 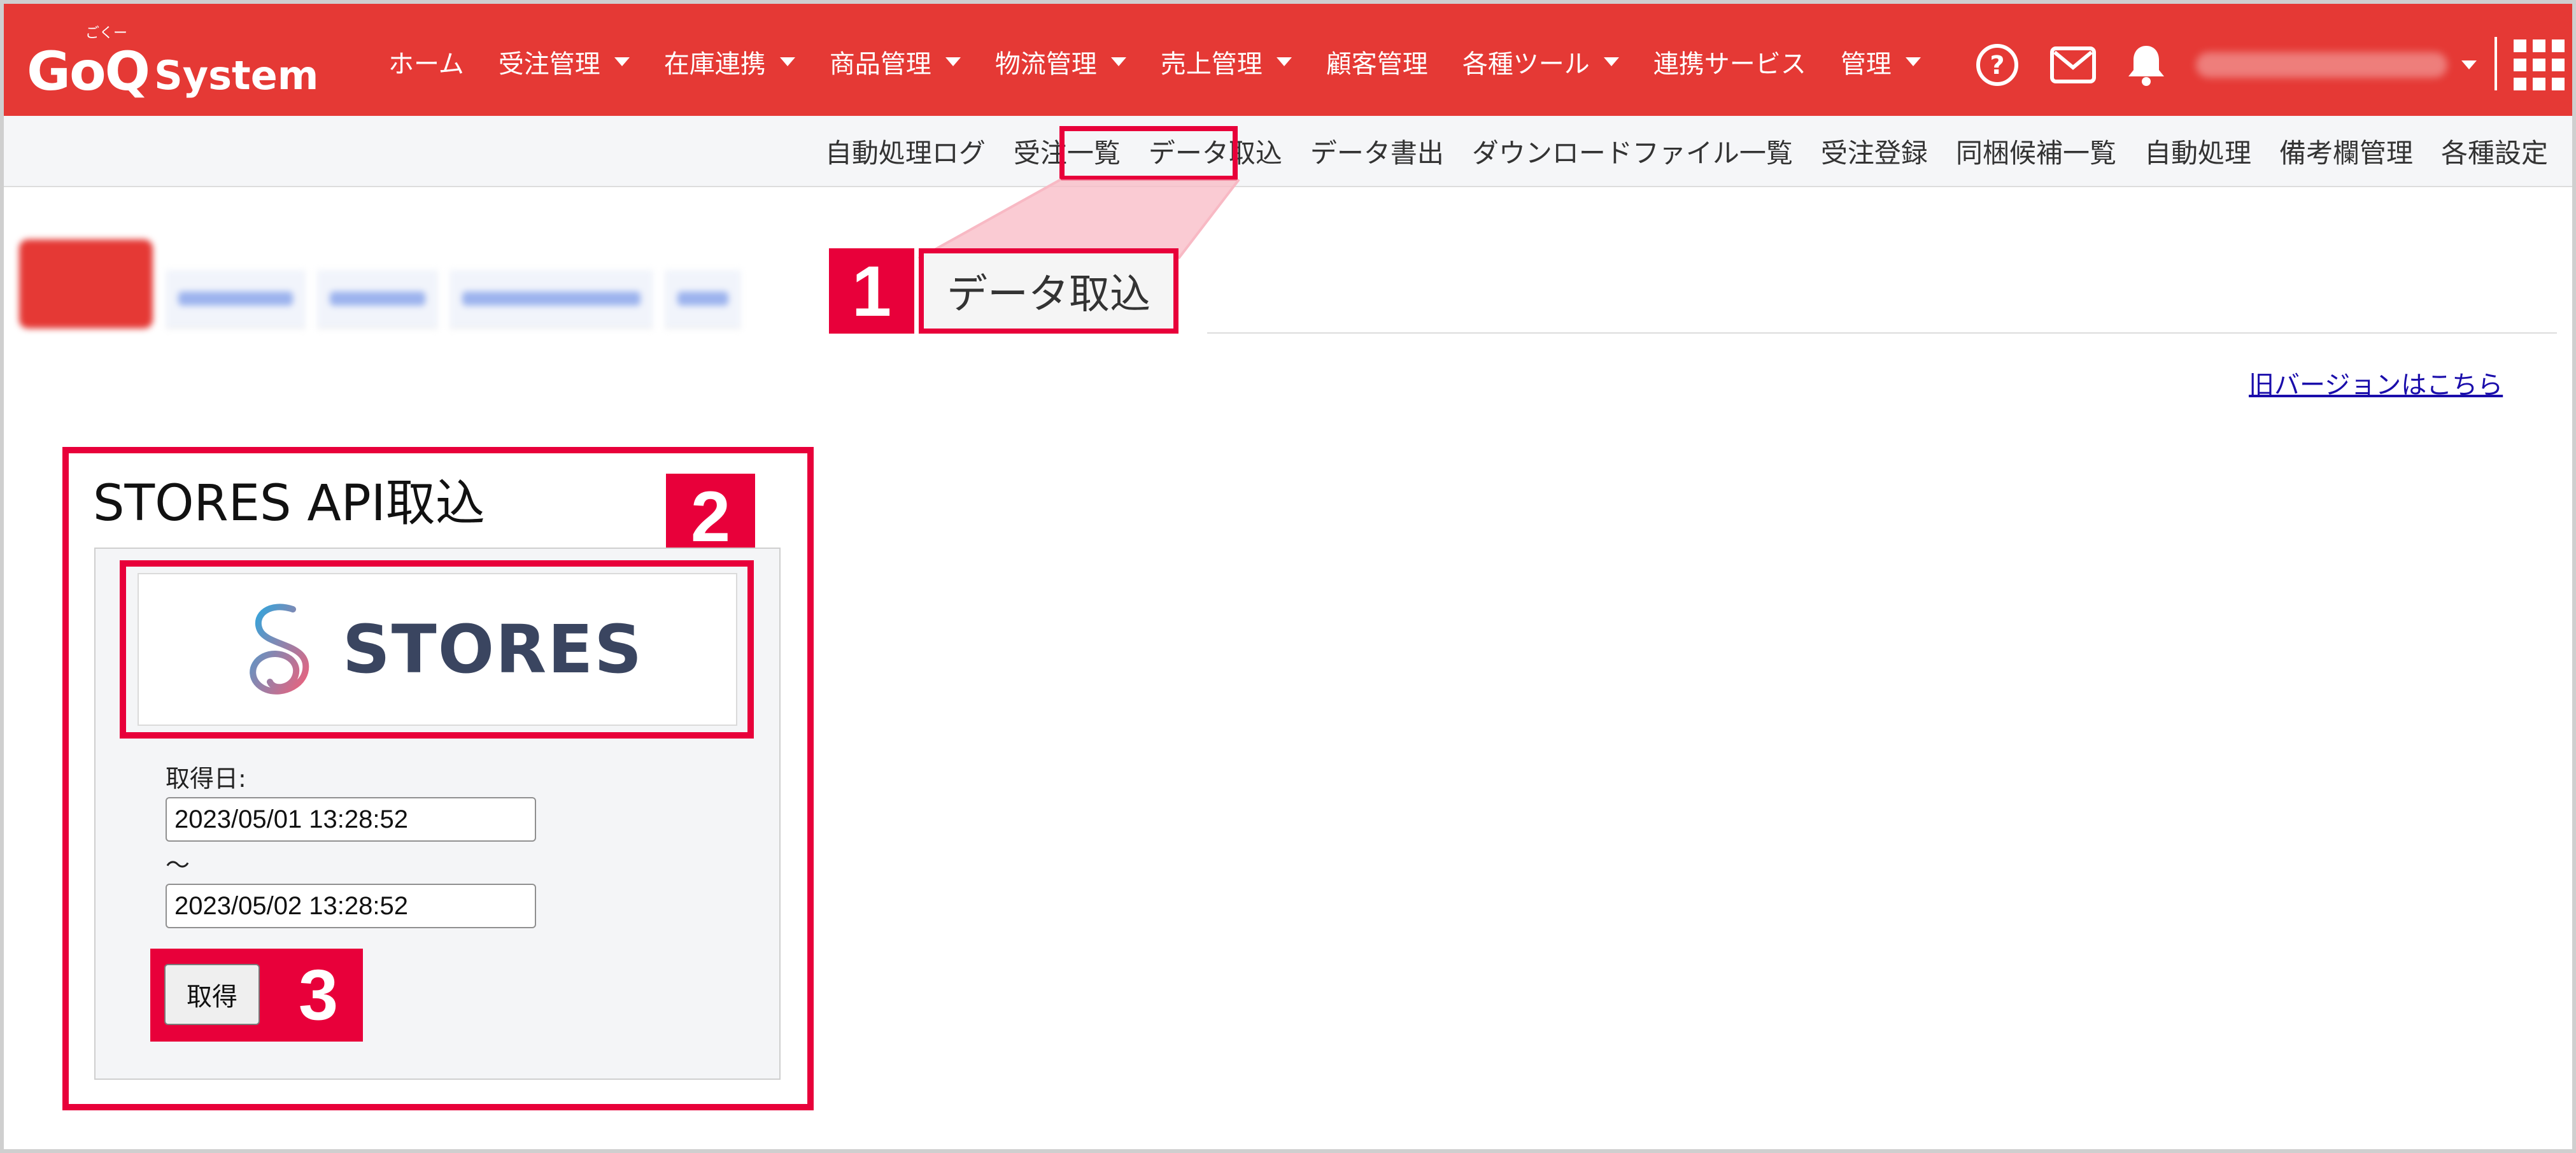 What do you see at coordinates (2073, 65) in the screenshot?
I see `mail-icon` at bounding box center [2073, 65].